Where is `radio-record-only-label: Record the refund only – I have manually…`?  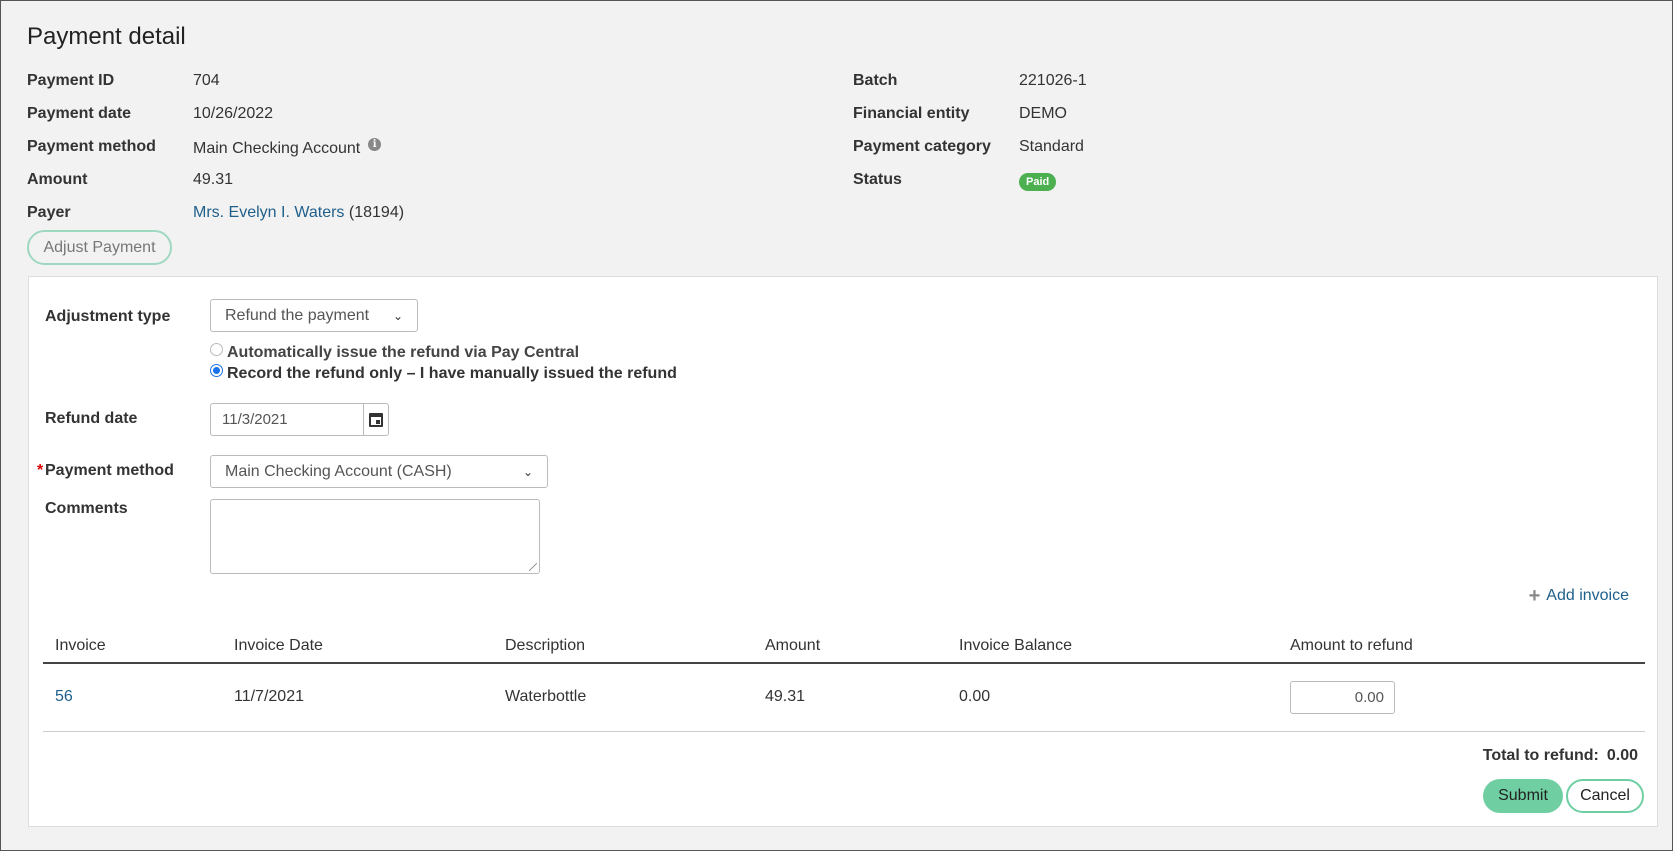
radio-record-only-label: Record the refund only – I have manually… is located at coordinates (452, 373).